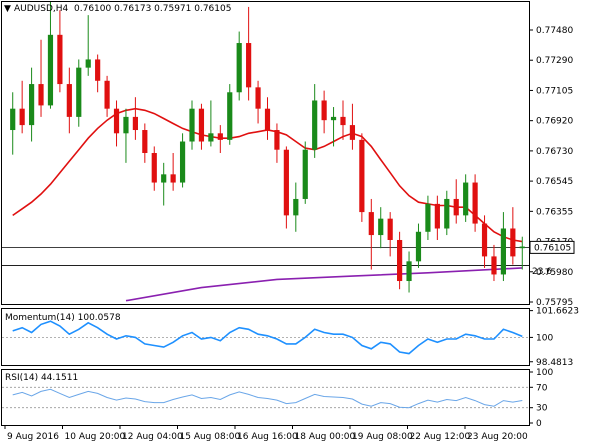  What do you see at coordinates (33, 437) in the screenshot?
I see `time-tick-label: 9 Aug 2016` at bounding box center [33, 437].